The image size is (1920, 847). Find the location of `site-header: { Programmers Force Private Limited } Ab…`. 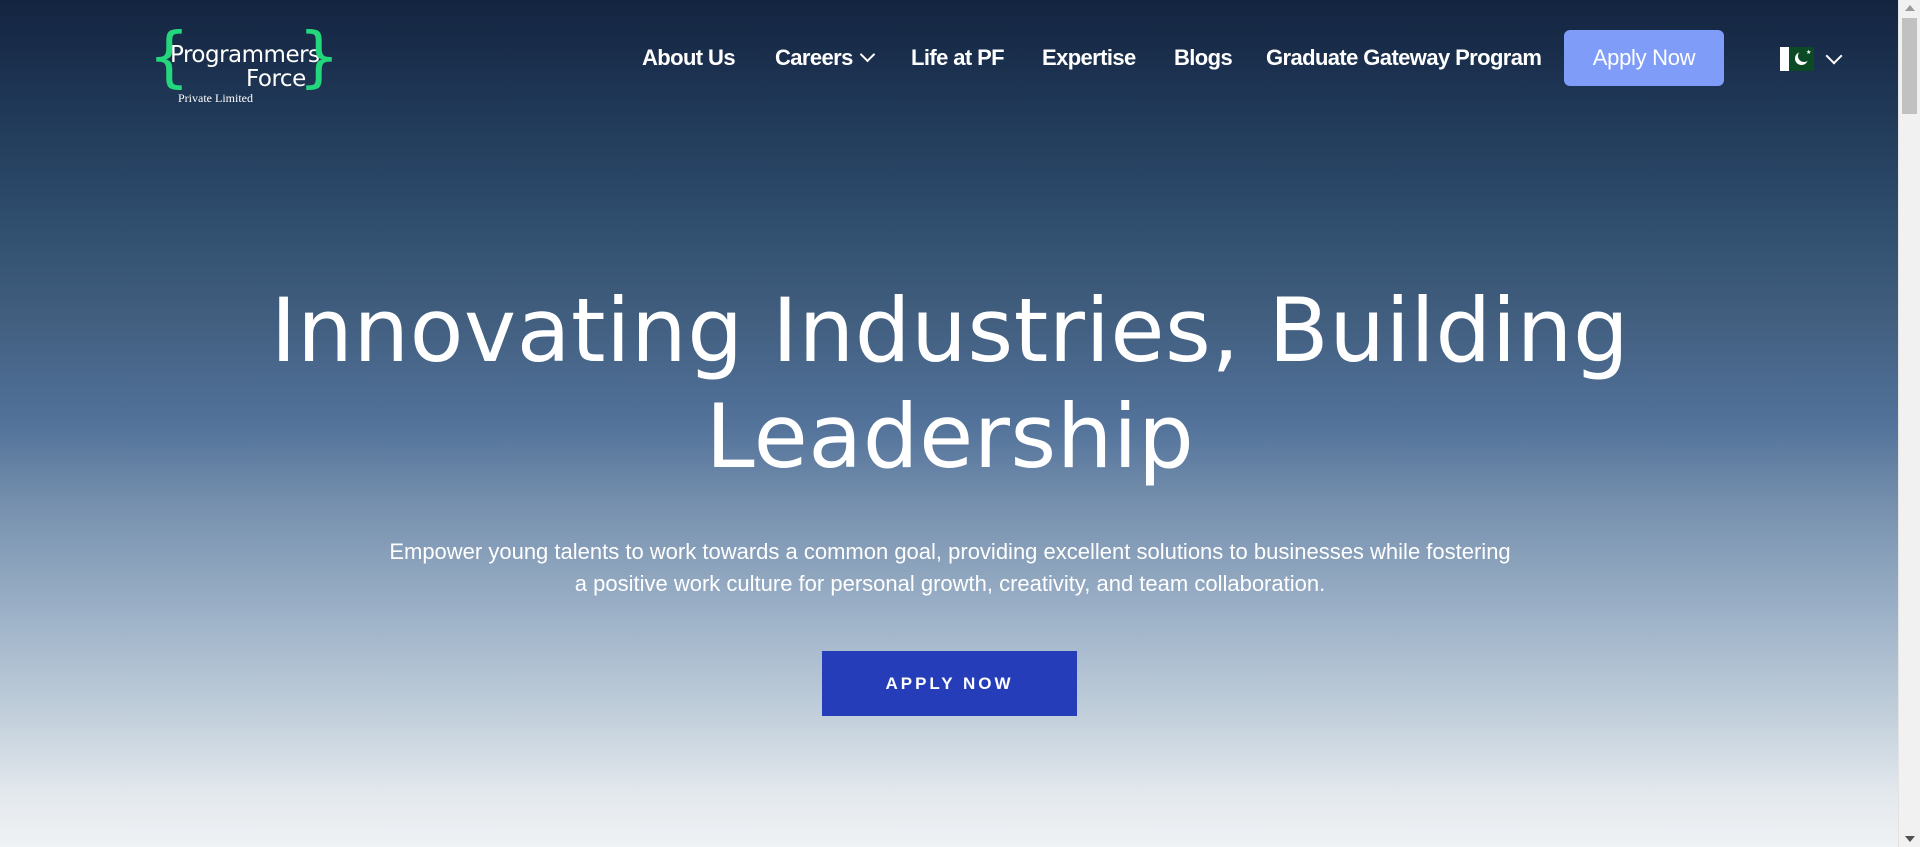

site-header: { Programmers Force Private Limited } Ab… is located at coordinates (949, 57).